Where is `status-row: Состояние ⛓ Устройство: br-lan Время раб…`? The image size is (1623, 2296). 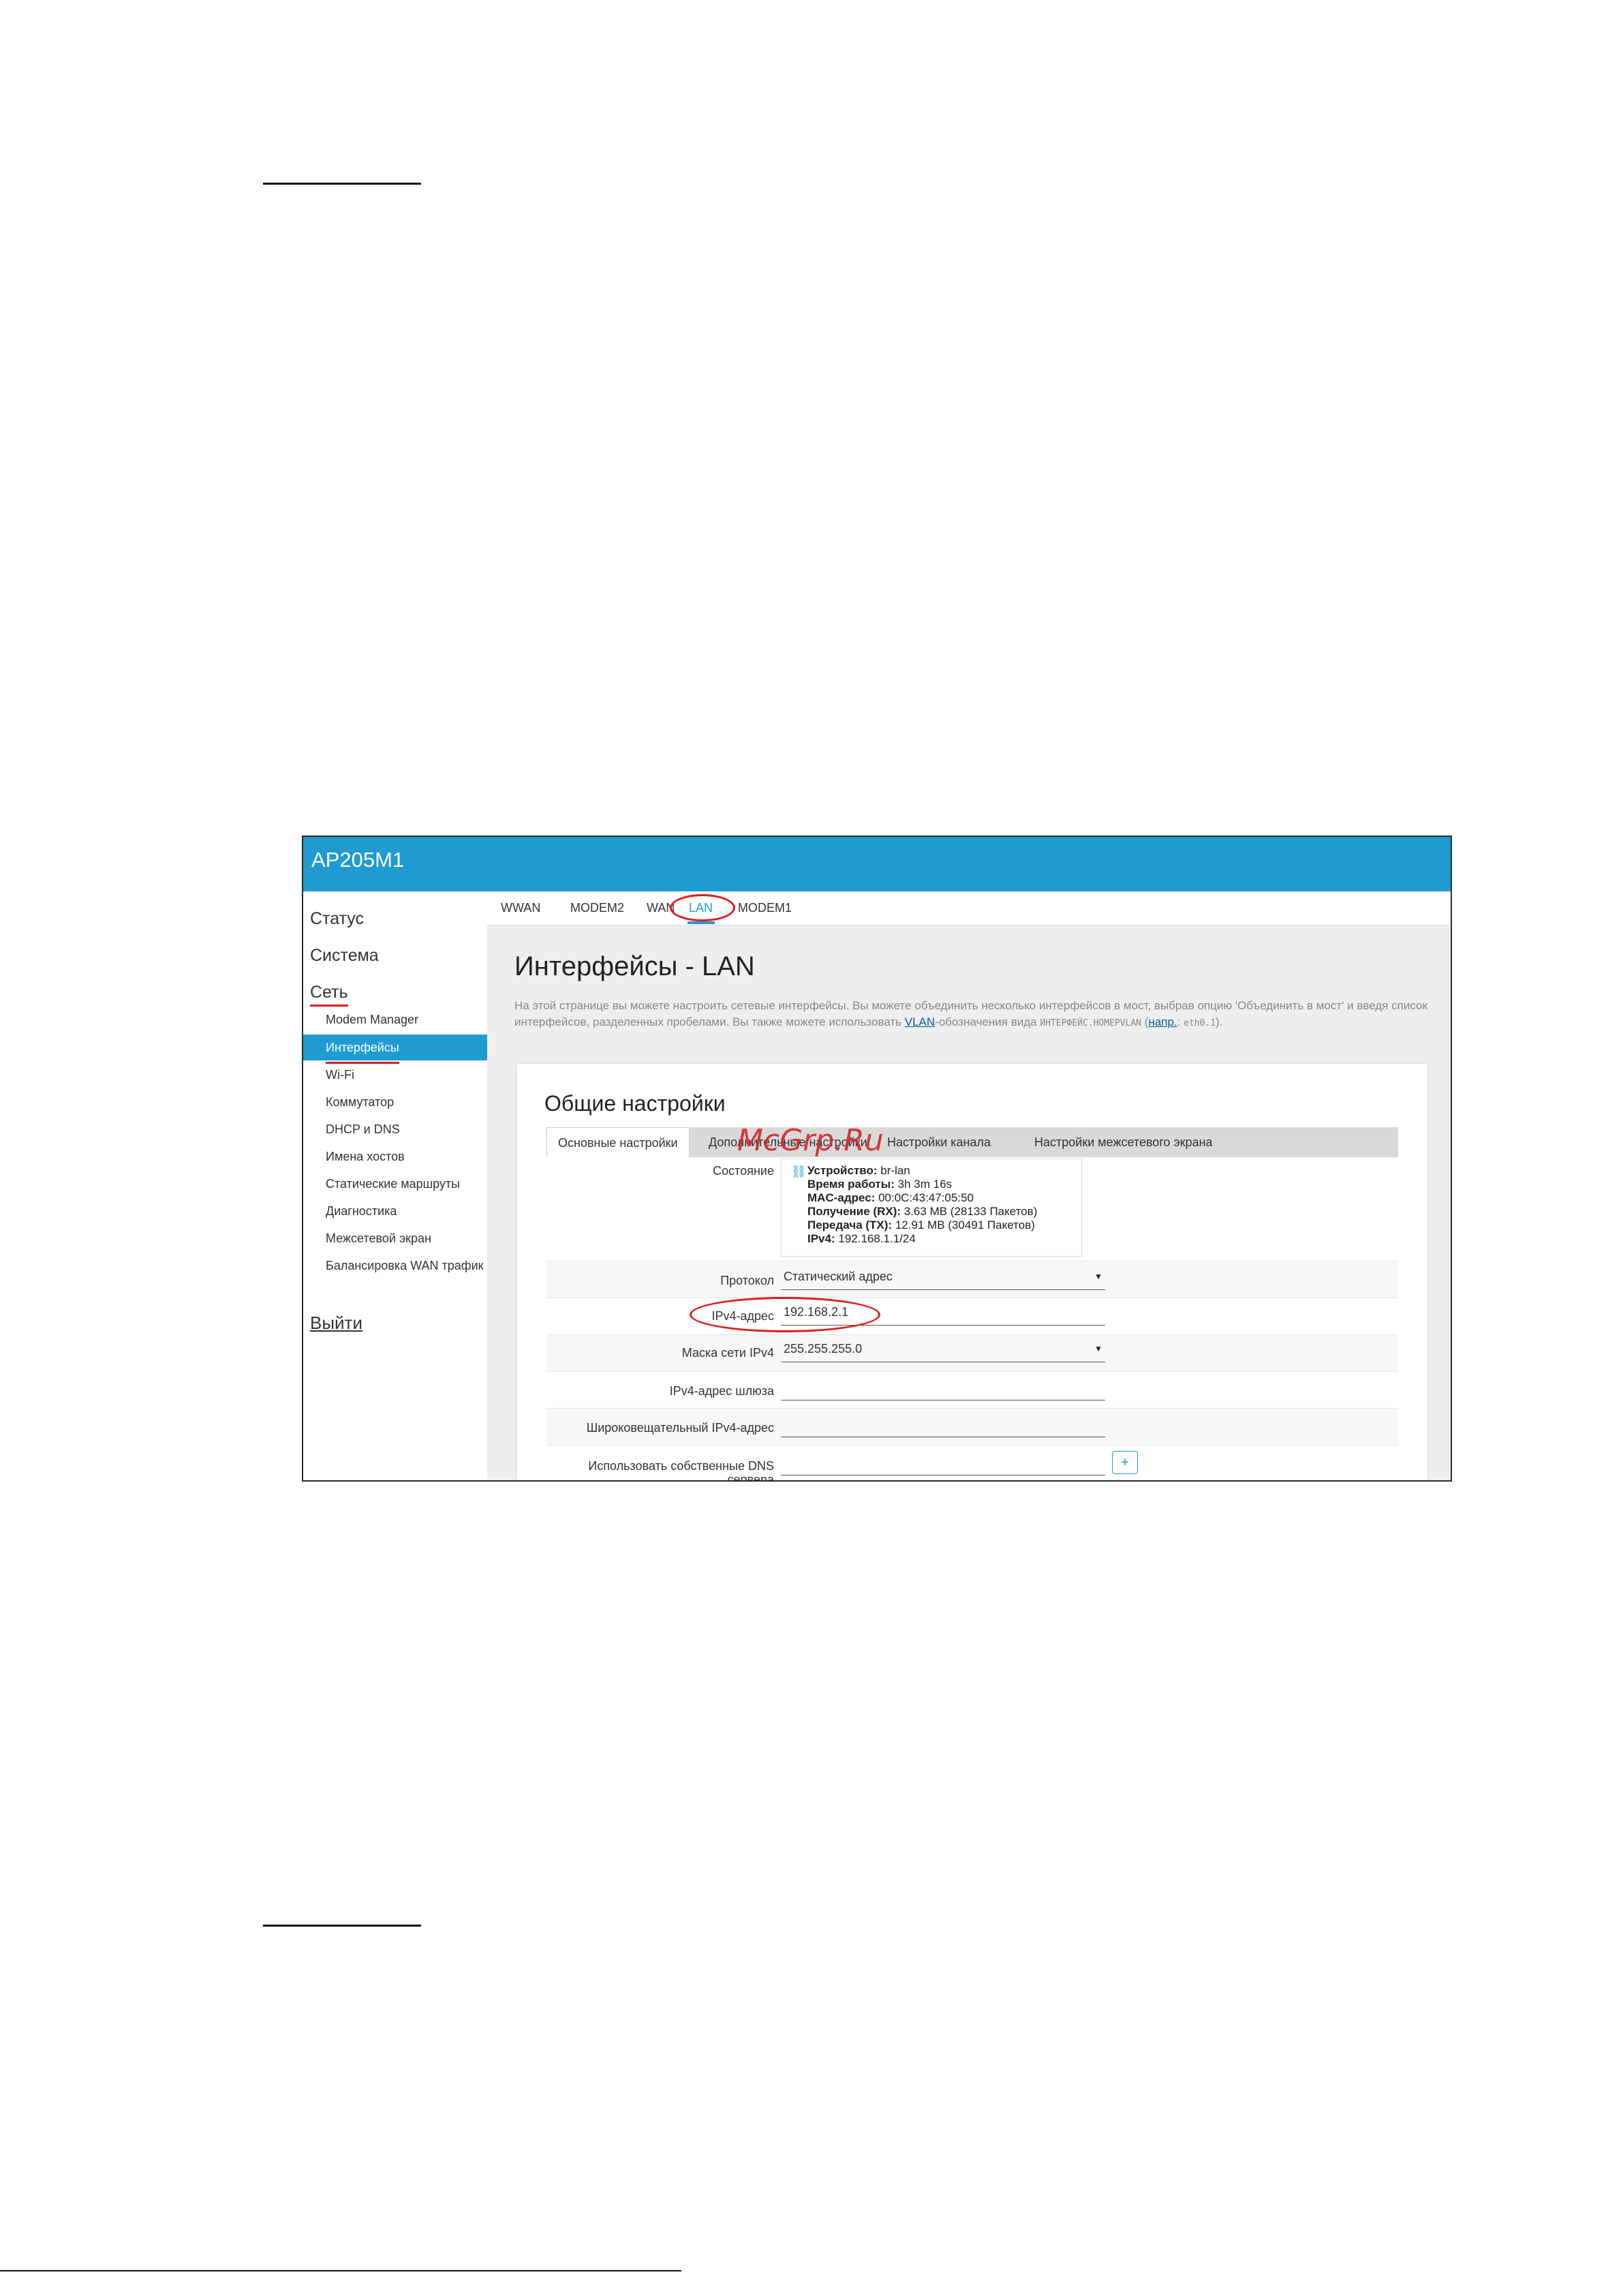
status-row: Состояние ⛓ Устройство: br-lan Время раб… is located at coordinates (972, 1209).